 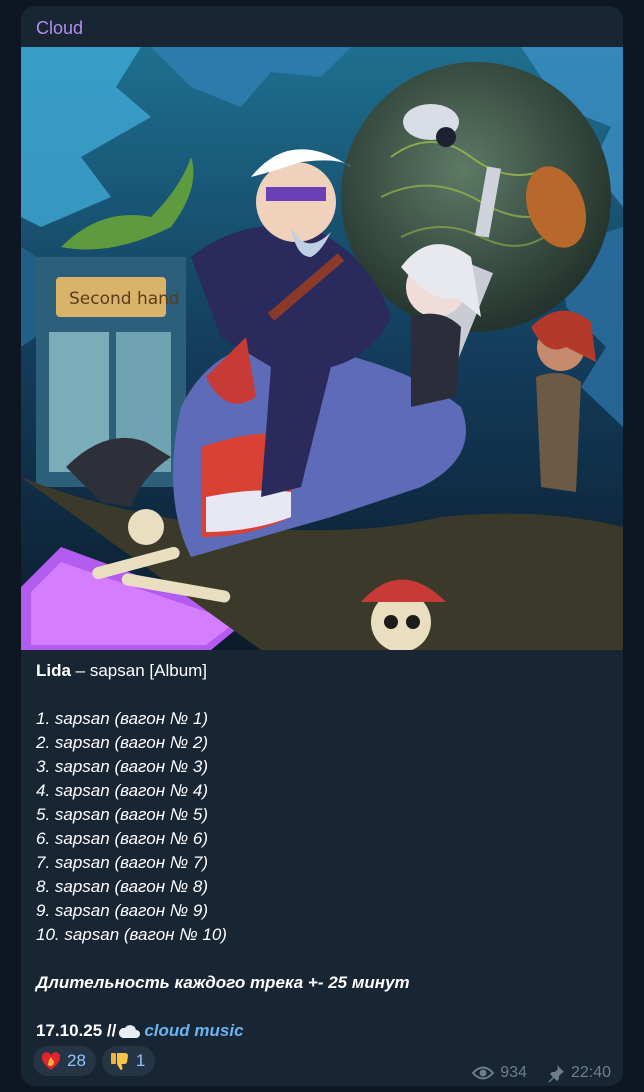 What do you see at coordinates (223, 982) in the screenshot?
I see `duration-note: Длительность каждого трека +- 25 минут` at bounding box center [223, 982].